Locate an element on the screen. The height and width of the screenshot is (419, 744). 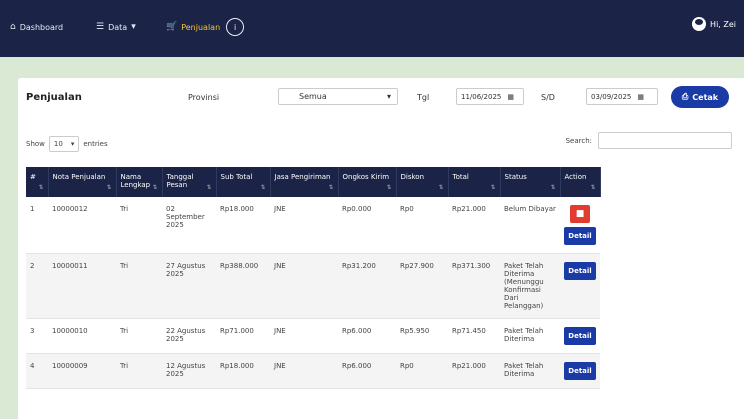
user-menu: Hi, Zei is located at coordinates (714, 24).